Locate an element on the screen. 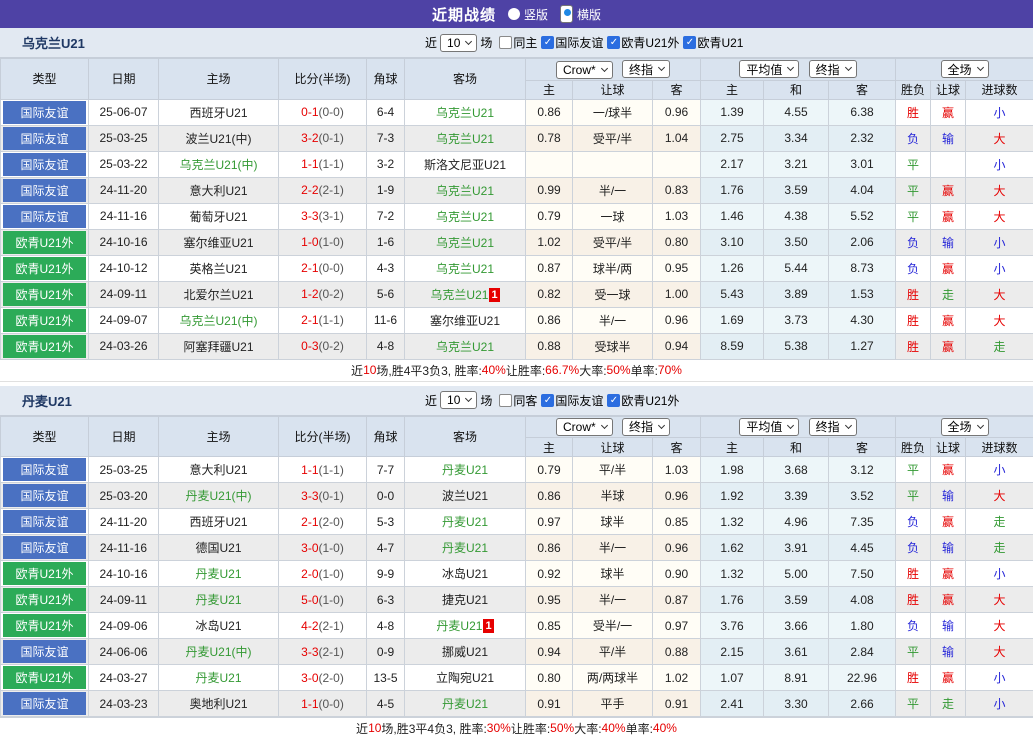  home-team-name: 奥地利U21 is located at coordinates (218, 704).